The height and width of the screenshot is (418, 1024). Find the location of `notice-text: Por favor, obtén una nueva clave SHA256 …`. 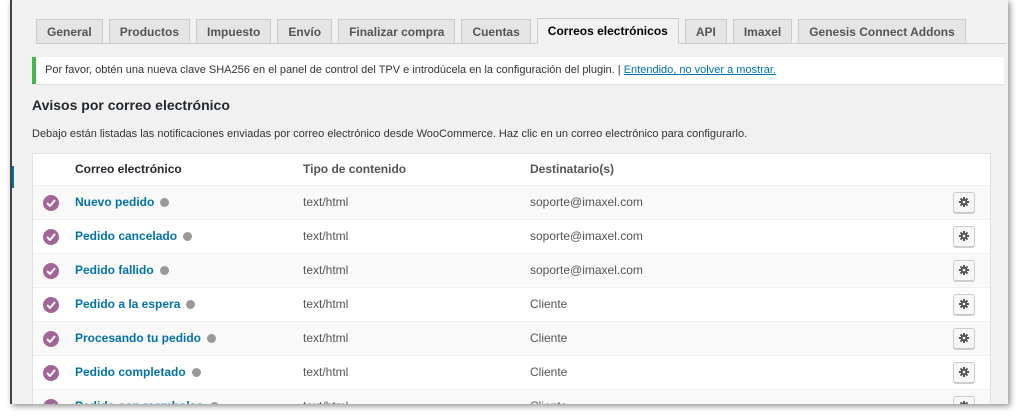

notice-text: Por favor, obtén una nueva clave SHA256 … is located at coordinates (333, 70).